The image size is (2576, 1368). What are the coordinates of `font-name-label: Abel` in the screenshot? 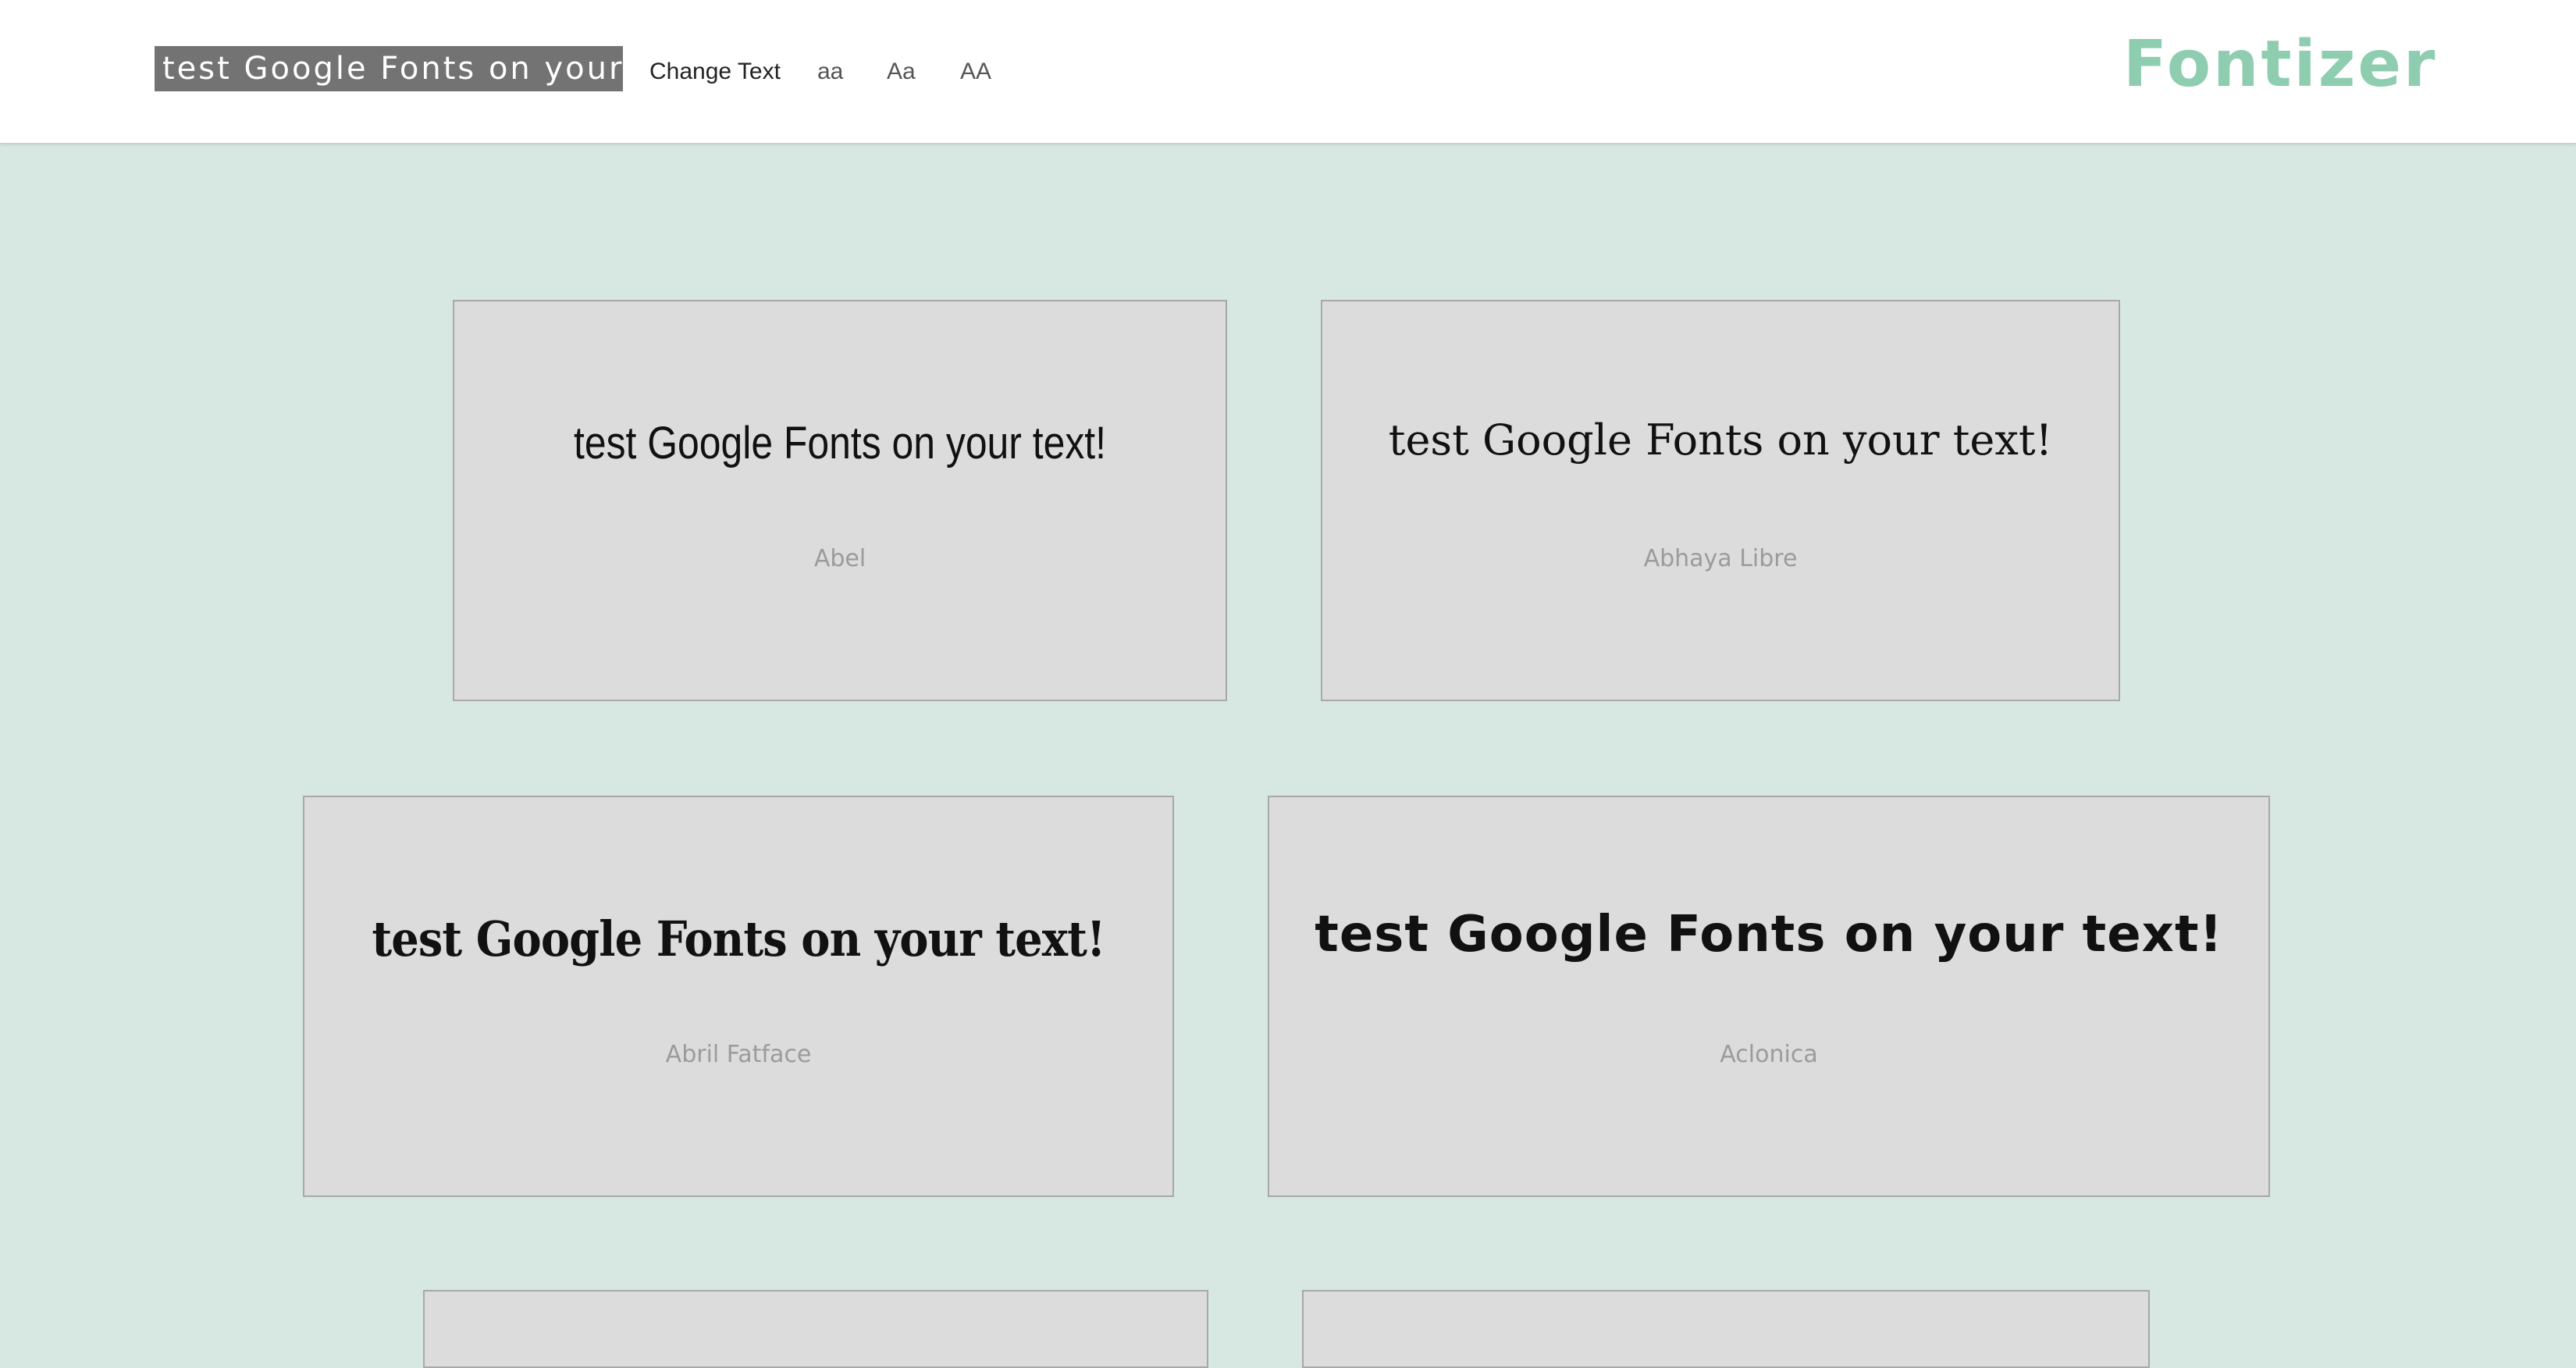 It's located at (839, 558).